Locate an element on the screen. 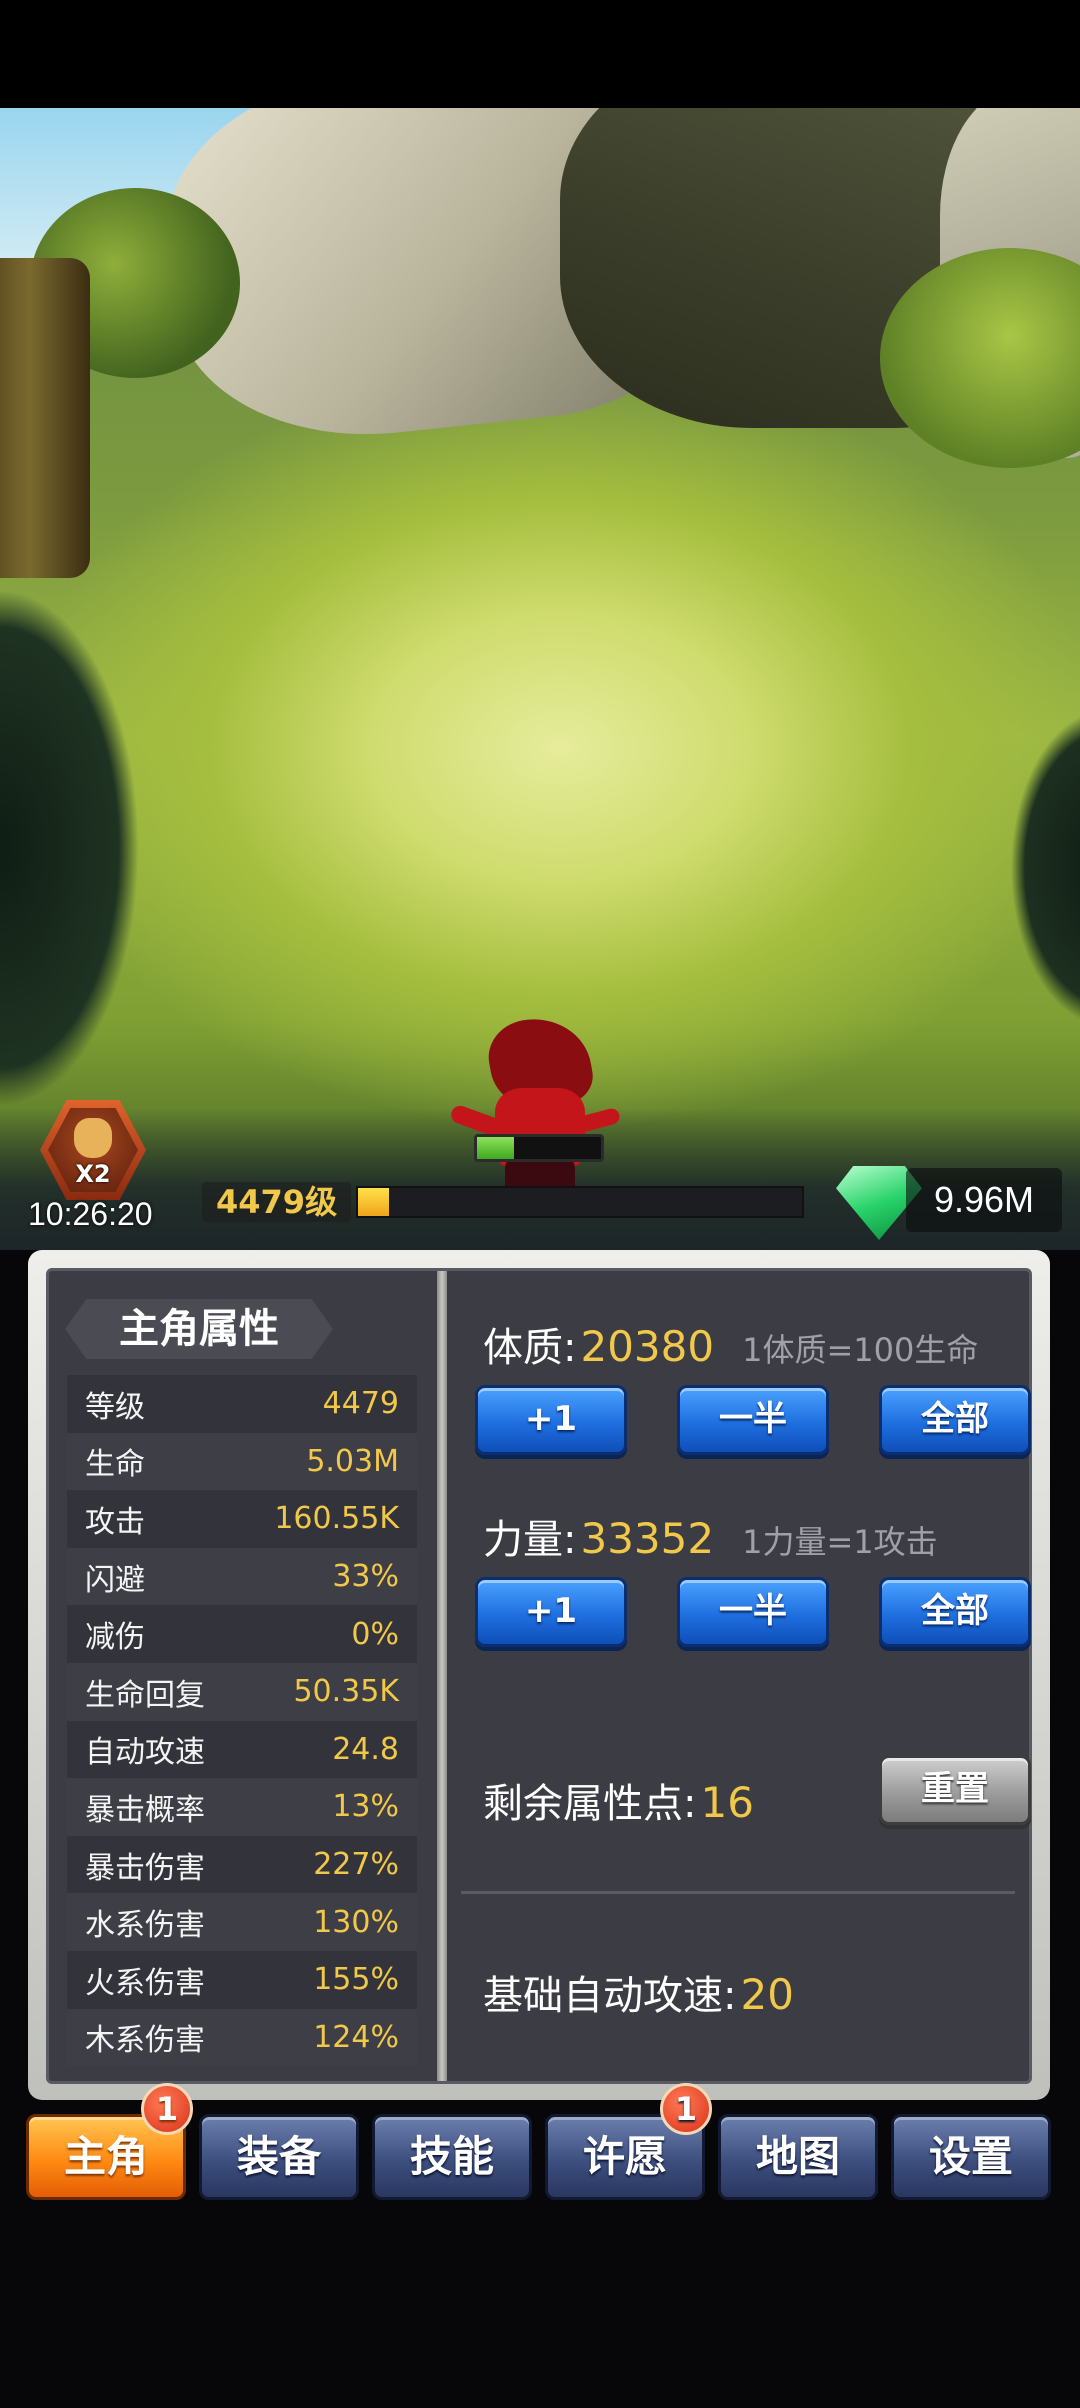  reset-button: 重置 is located at coordinates (955, 1790).